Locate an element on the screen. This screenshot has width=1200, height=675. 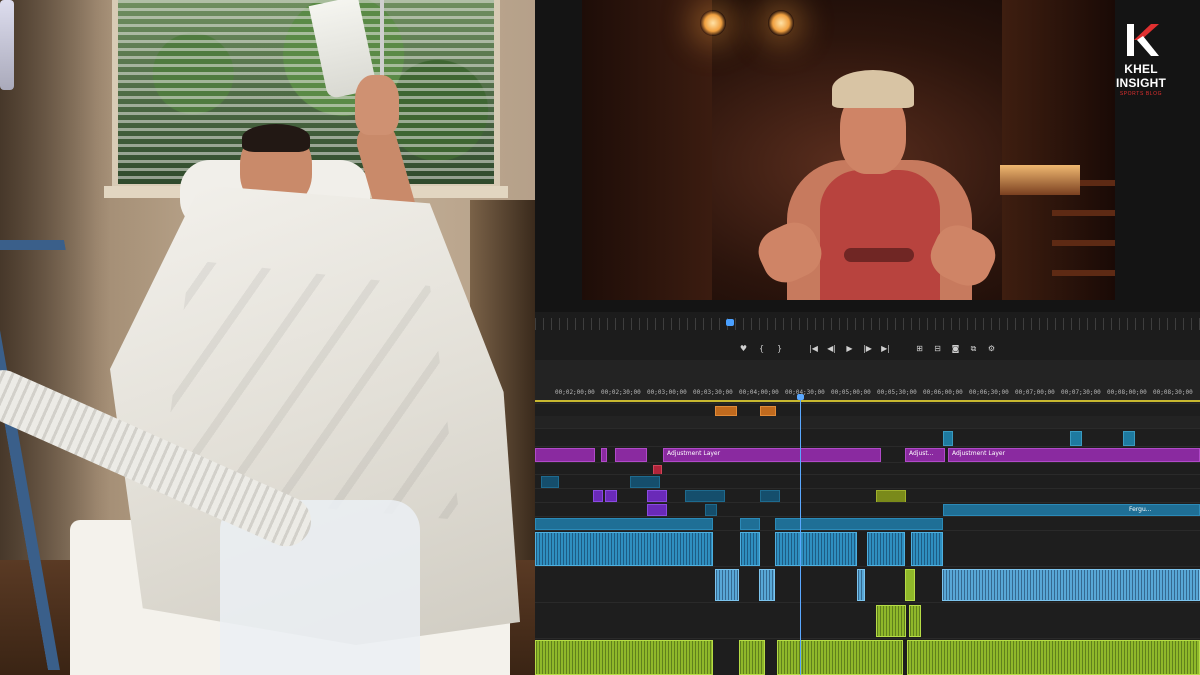
ruler-timecode: 00;04;30;00 is located at coordinates (805, 392).